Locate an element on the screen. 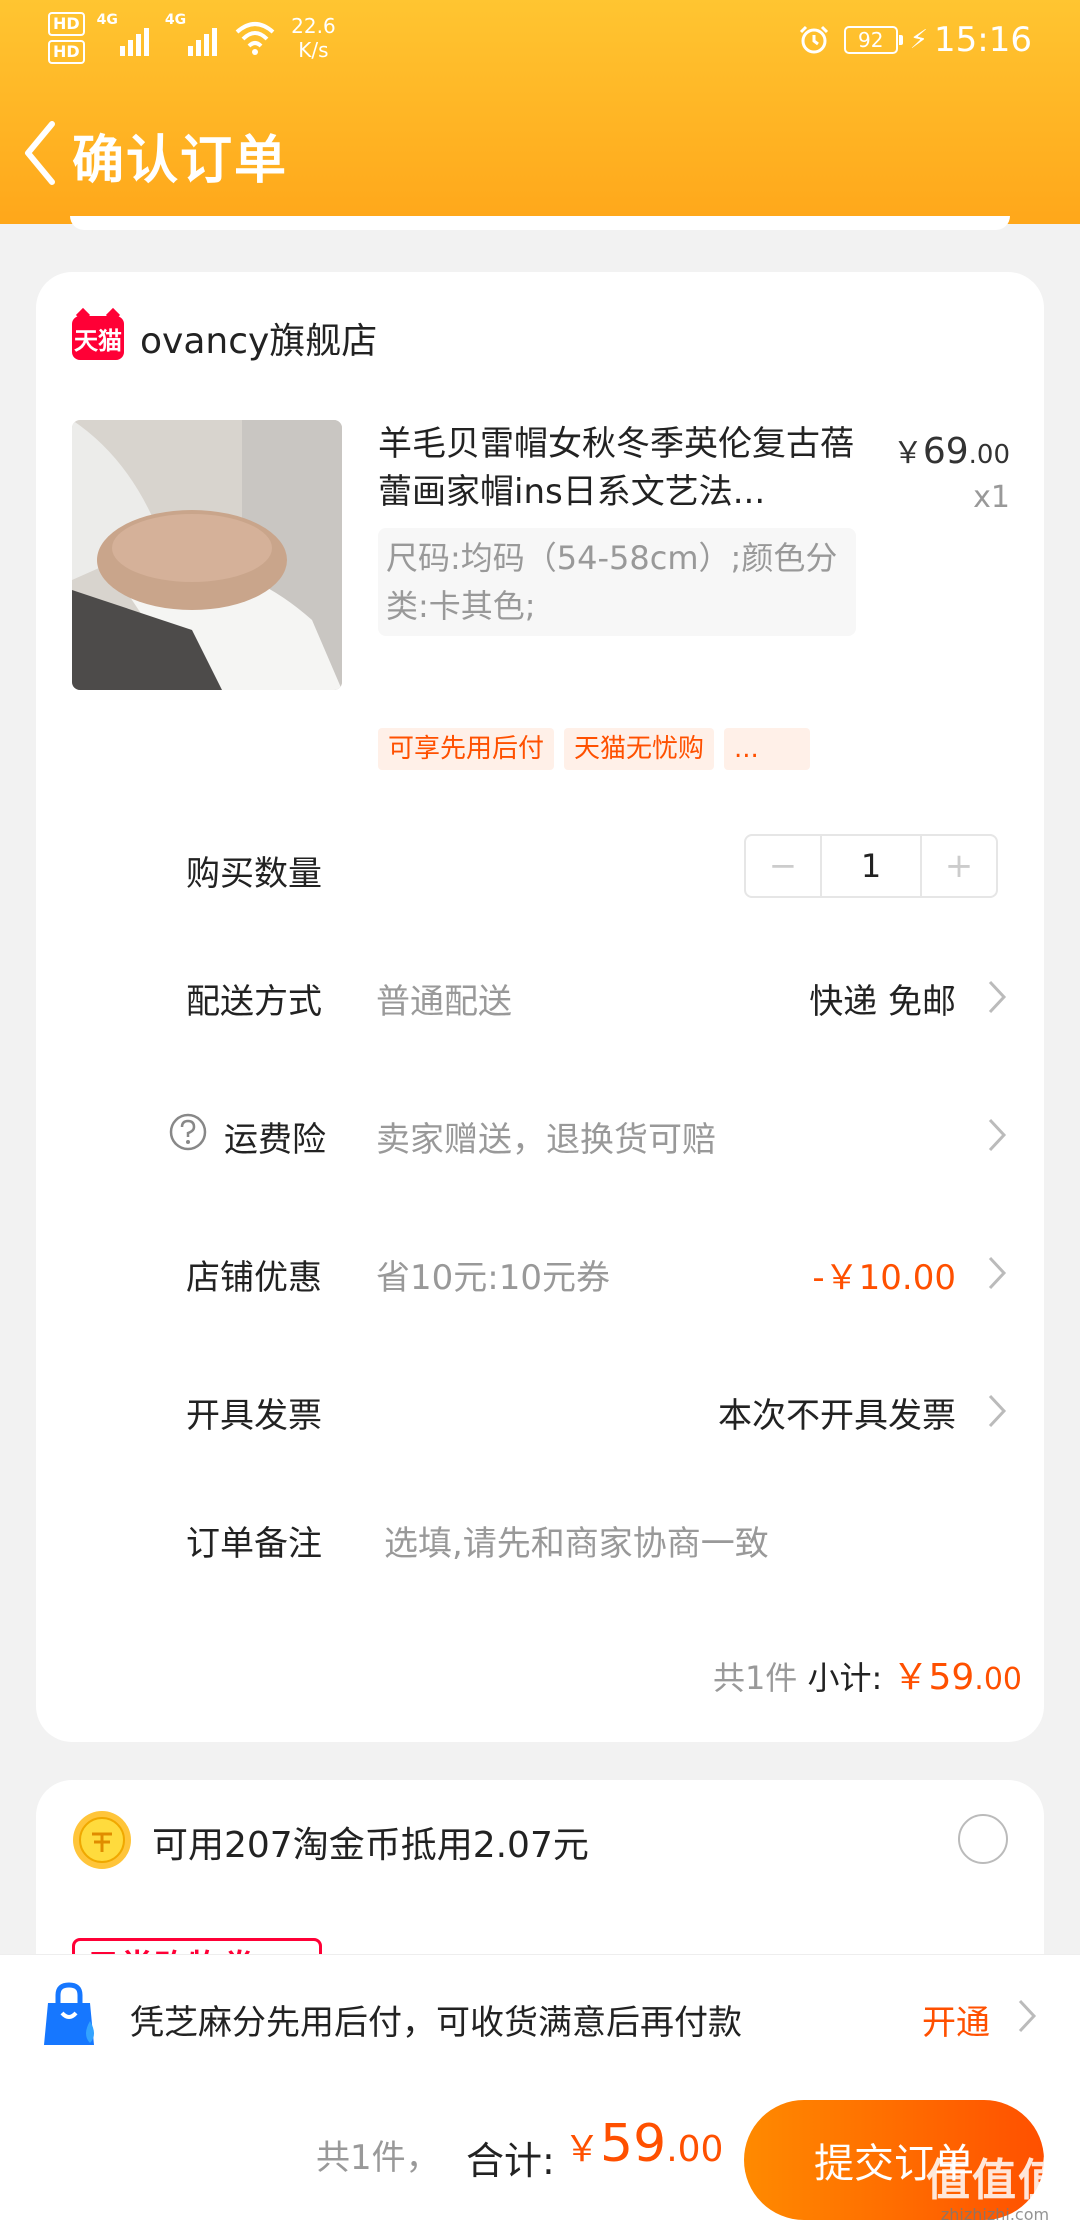  signal-1-icon is located at coordinates (134, 42).